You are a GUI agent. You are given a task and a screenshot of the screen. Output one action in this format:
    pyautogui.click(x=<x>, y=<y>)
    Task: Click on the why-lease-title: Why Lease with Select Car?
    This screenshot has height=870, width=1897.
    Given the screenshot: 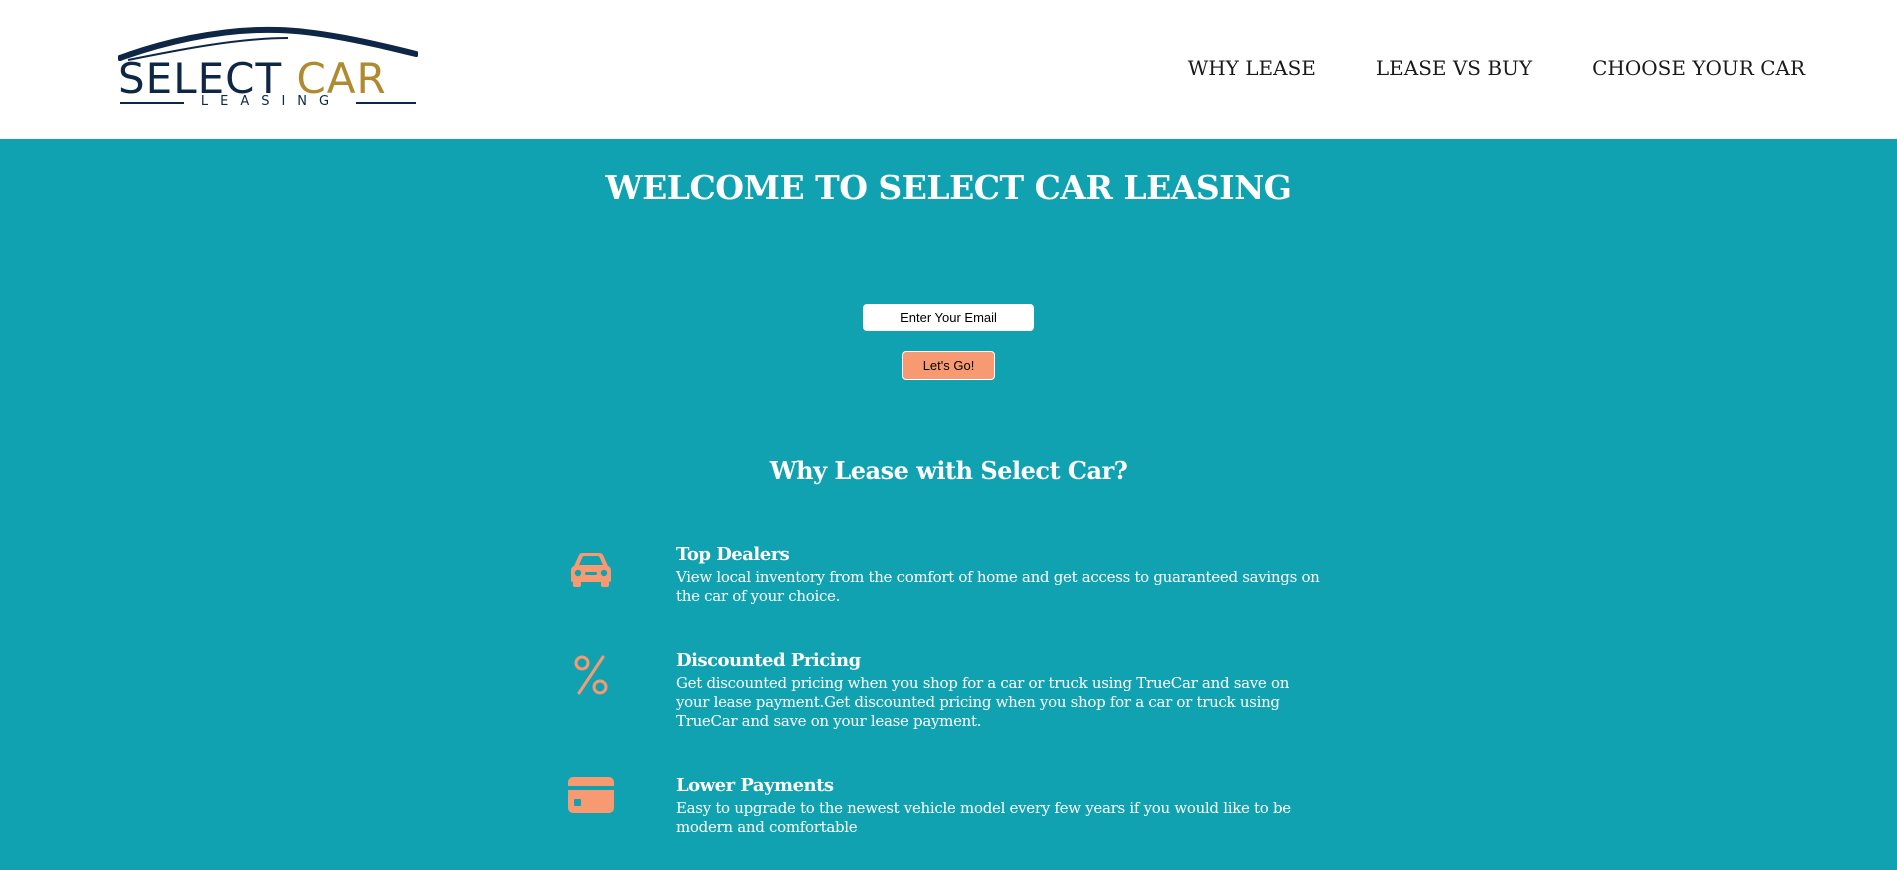 What is the action you would take?
    pyautogui.click(x=948, y=470)
    